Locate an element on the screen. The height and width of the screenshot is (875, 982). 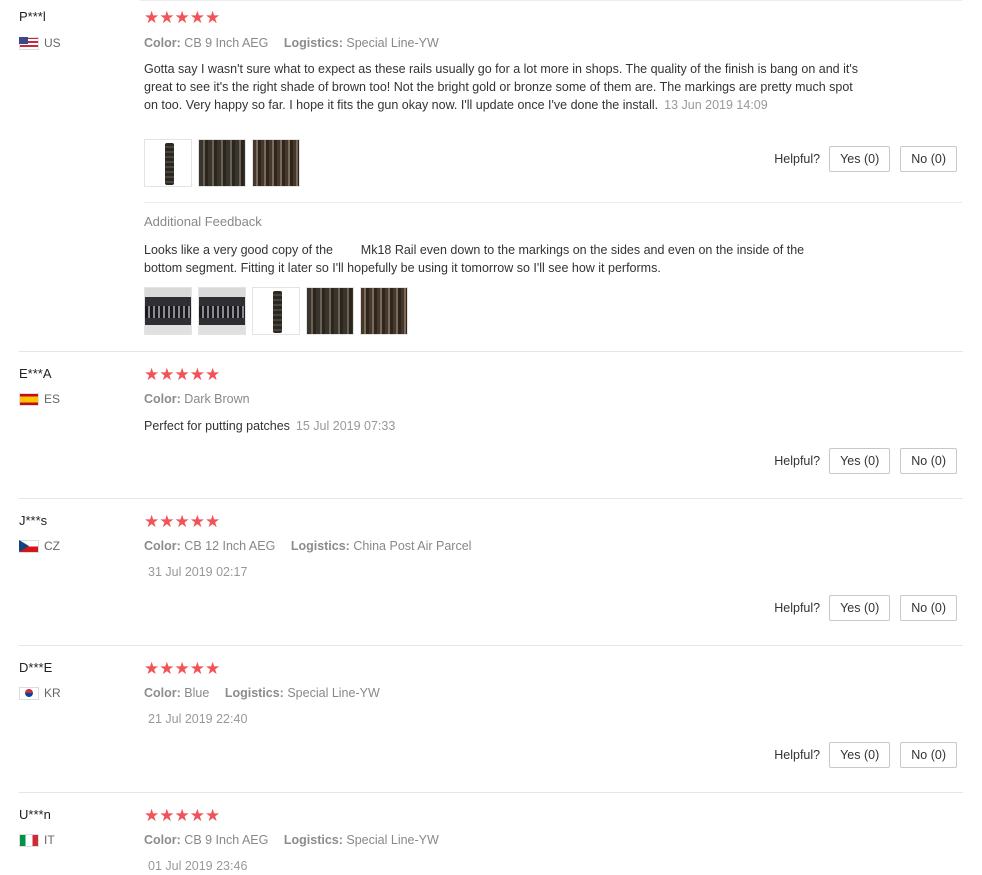
reviewer-info: J***s CZ is located at coordinates (74, 533).